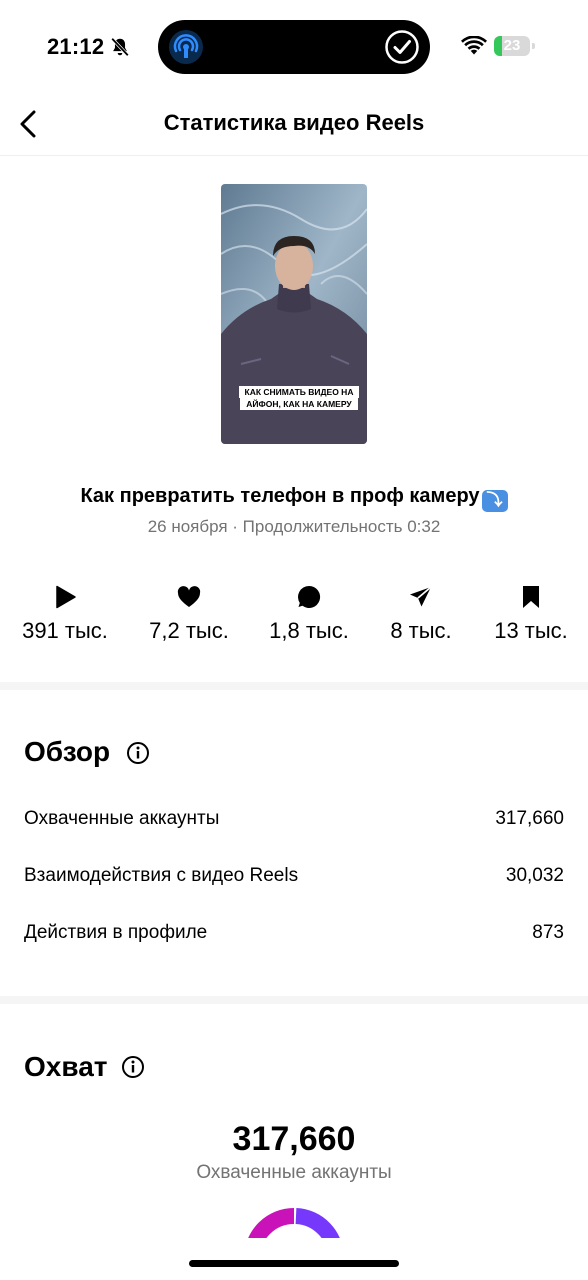  Describe the element at coordinates (548, 932) in the screenshot. I see `row-value: 873` at that location.